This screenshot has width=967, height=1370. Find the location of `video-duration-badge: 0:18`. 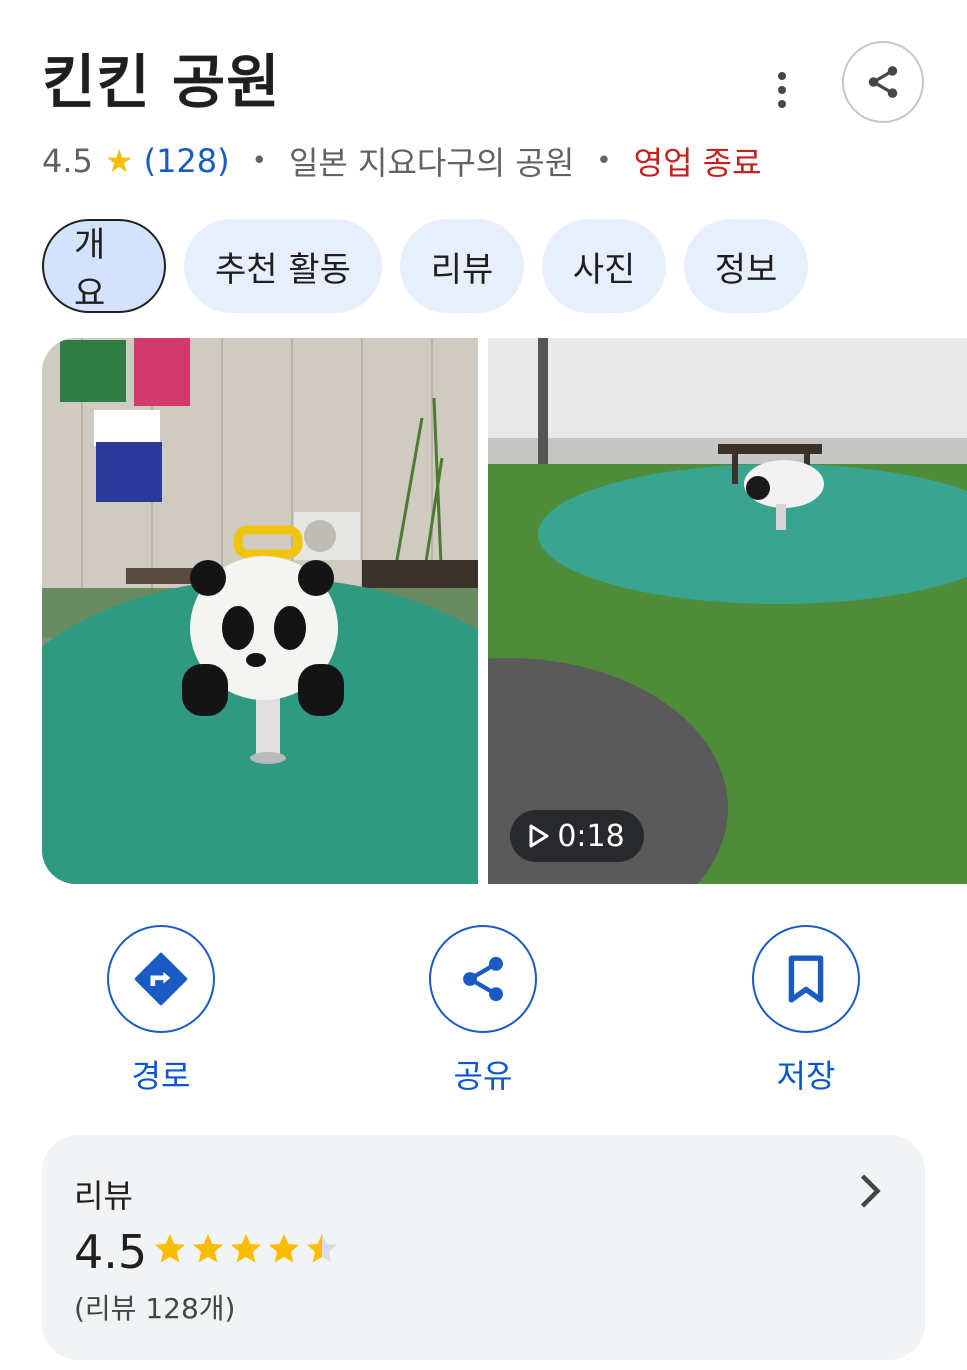

video-duration-badge: 0:18 is located at coordinates (577, 836).